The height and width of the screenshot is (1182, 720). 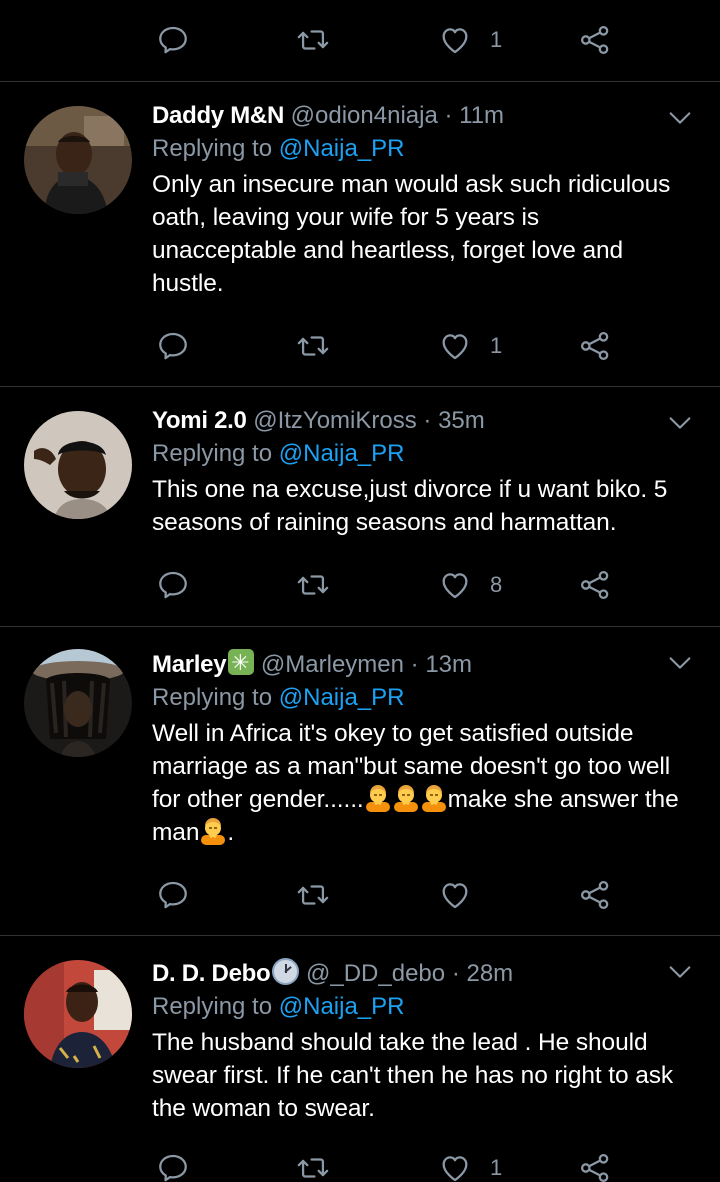 What do you see at coordinates (481, 115) in the screenshot?
I see `timestamp: 11m` at bounding box center [481, 115].